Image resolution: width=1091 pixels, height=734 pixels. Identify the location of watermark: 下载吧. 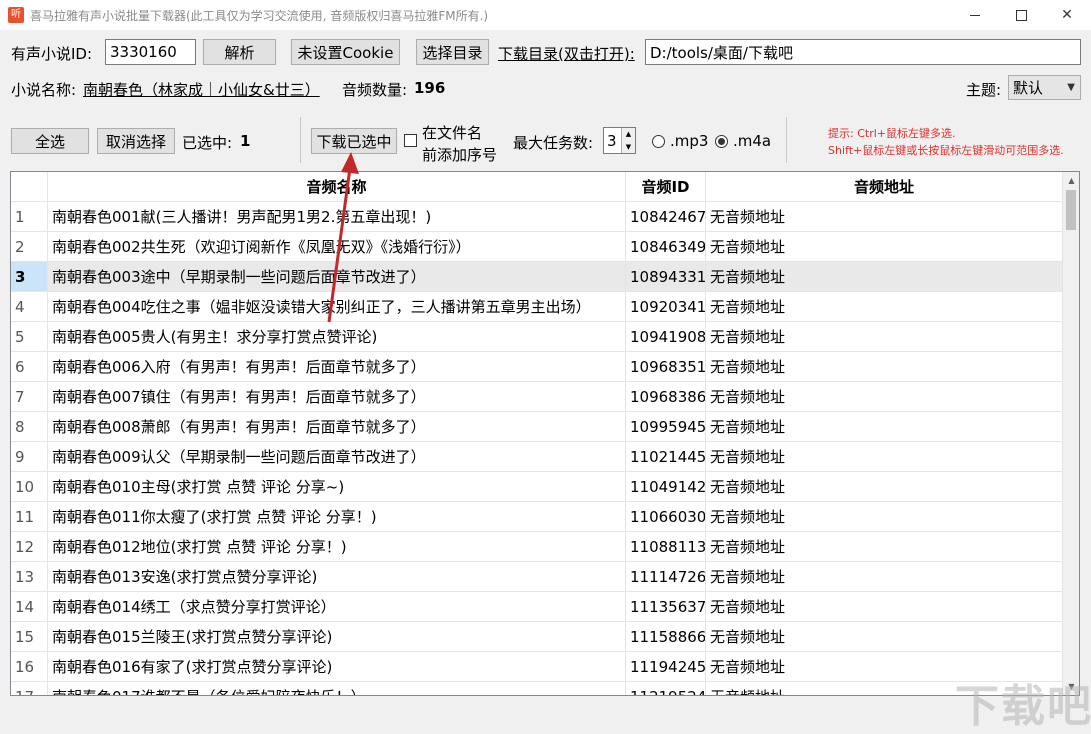
(1023, 706).